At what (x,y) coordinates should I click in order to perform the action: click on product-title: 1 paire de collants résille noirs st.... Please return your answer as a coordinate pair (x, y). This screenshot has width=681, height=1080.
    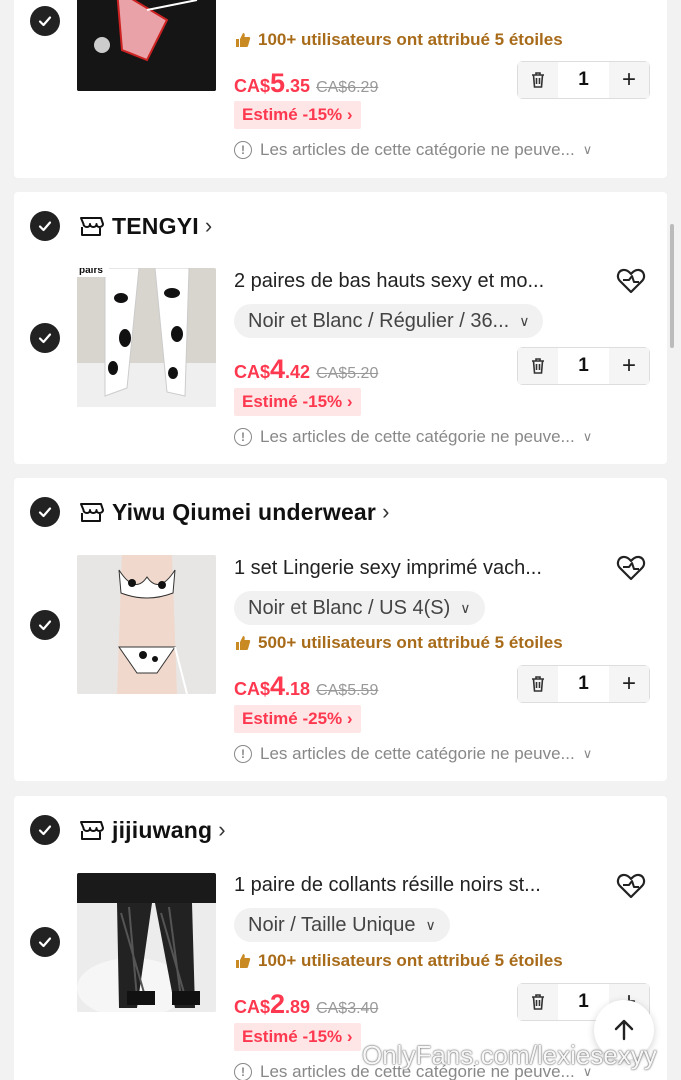
    Looking at the image, I should click on (414, 885).